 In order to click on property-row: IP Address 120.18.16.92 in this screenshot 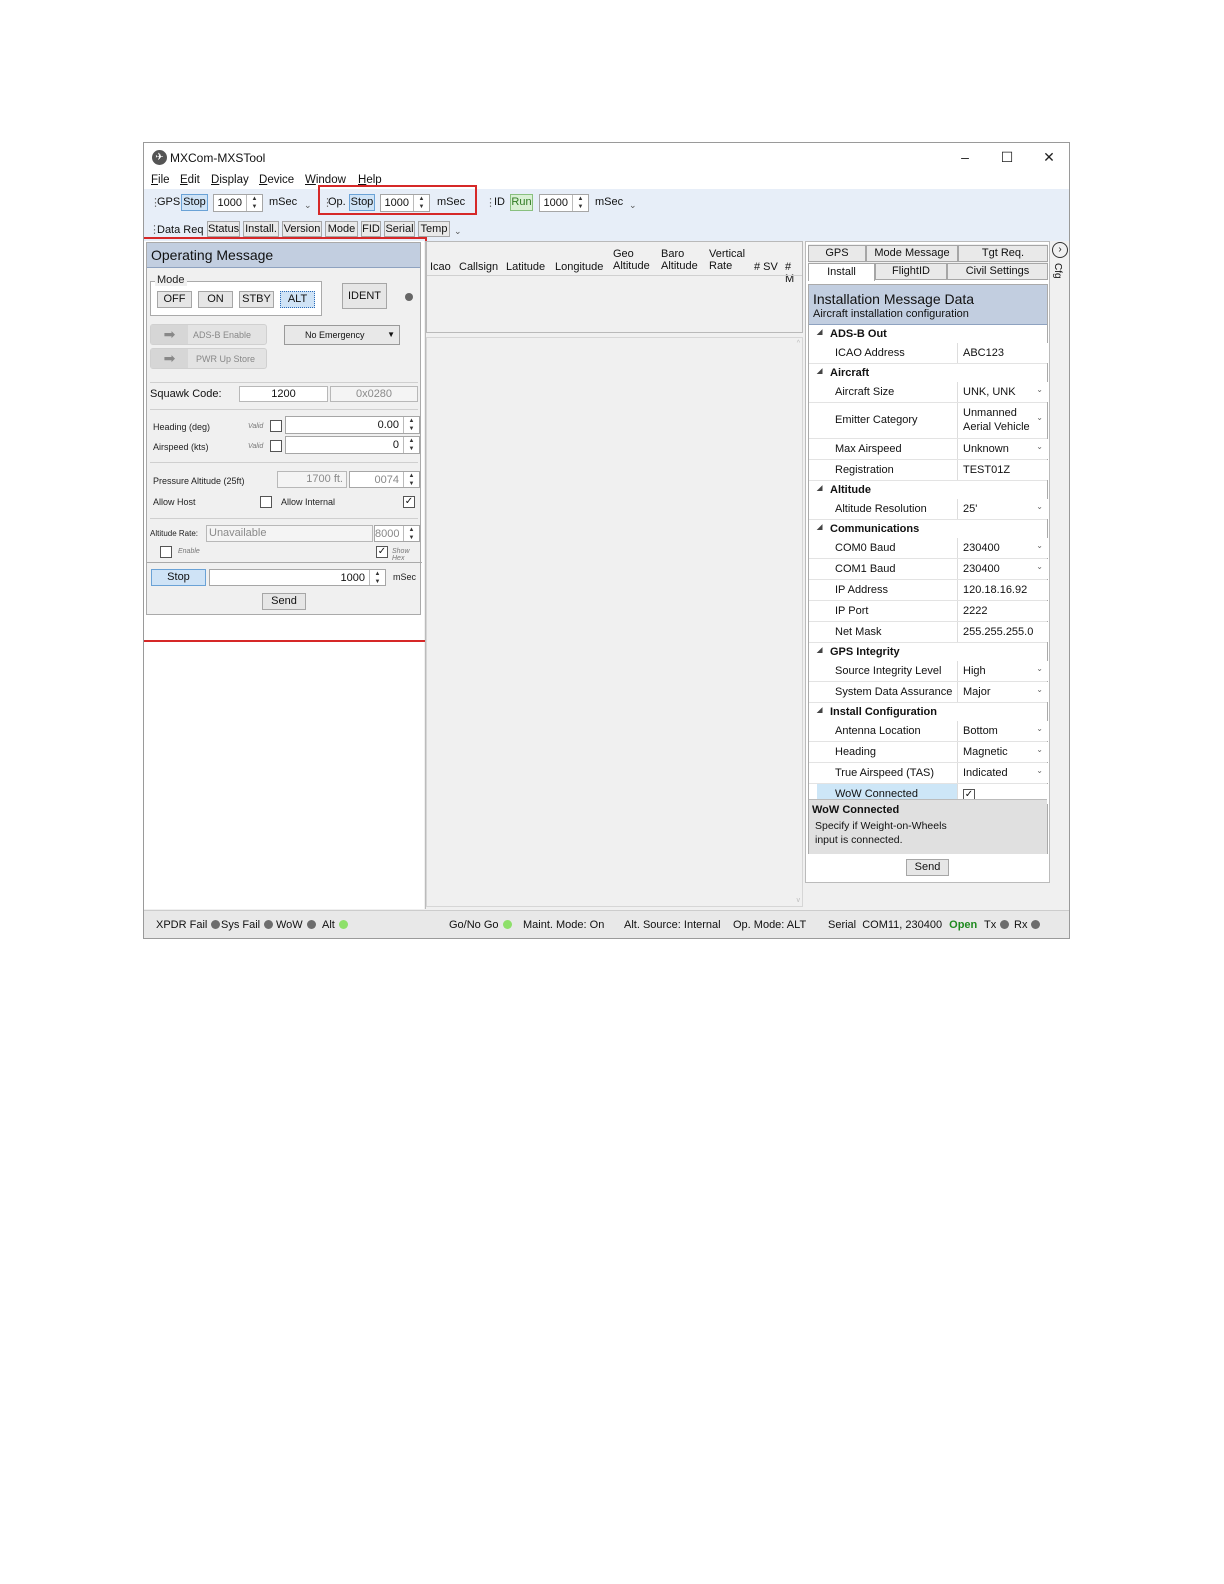, I will do `click(929, 590)`.